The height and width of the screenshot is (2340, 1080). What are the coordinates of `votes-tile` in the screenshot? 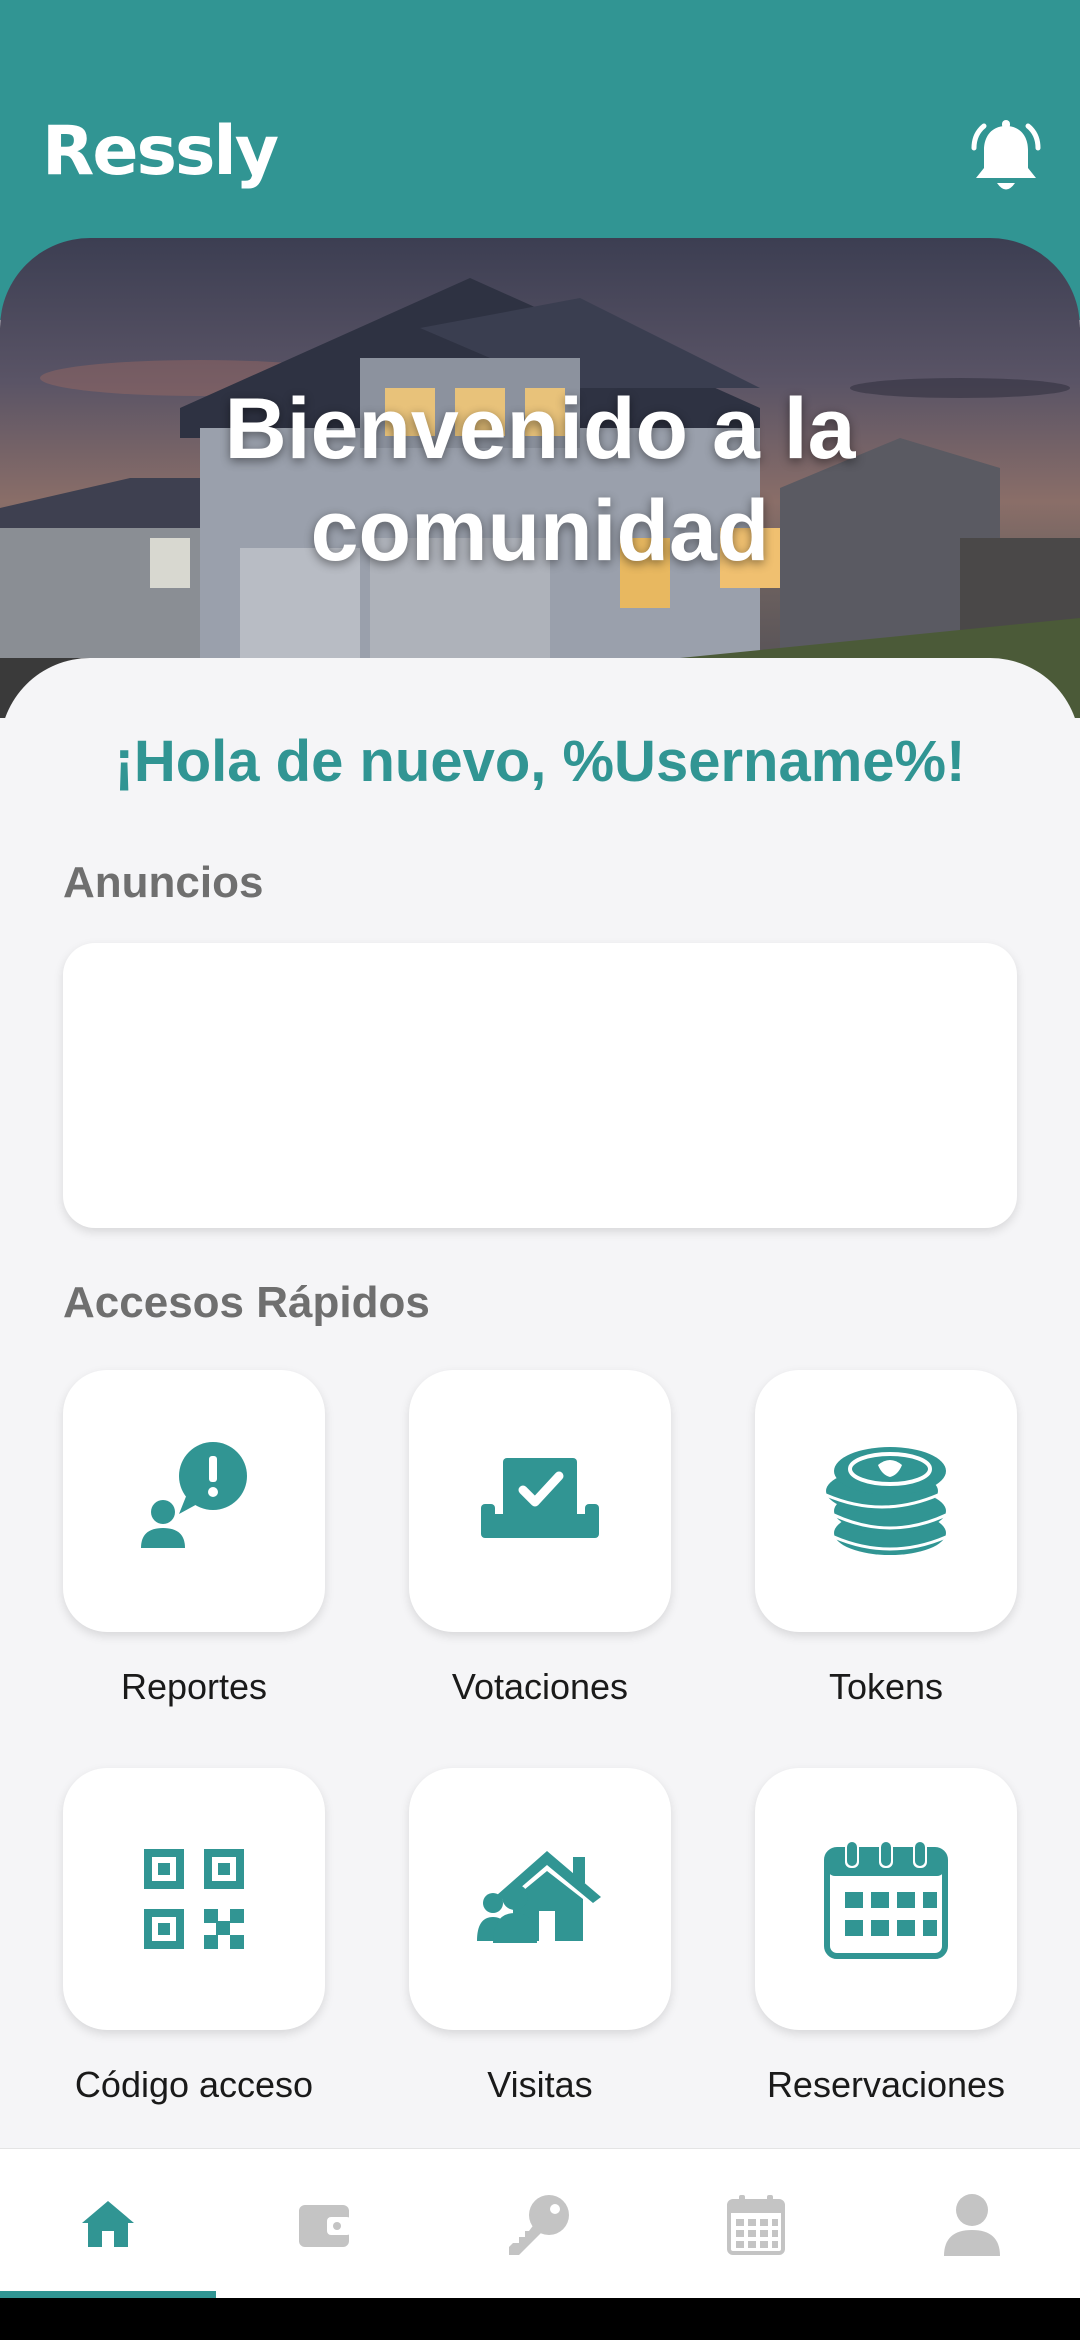 It's located at (540, 1501).